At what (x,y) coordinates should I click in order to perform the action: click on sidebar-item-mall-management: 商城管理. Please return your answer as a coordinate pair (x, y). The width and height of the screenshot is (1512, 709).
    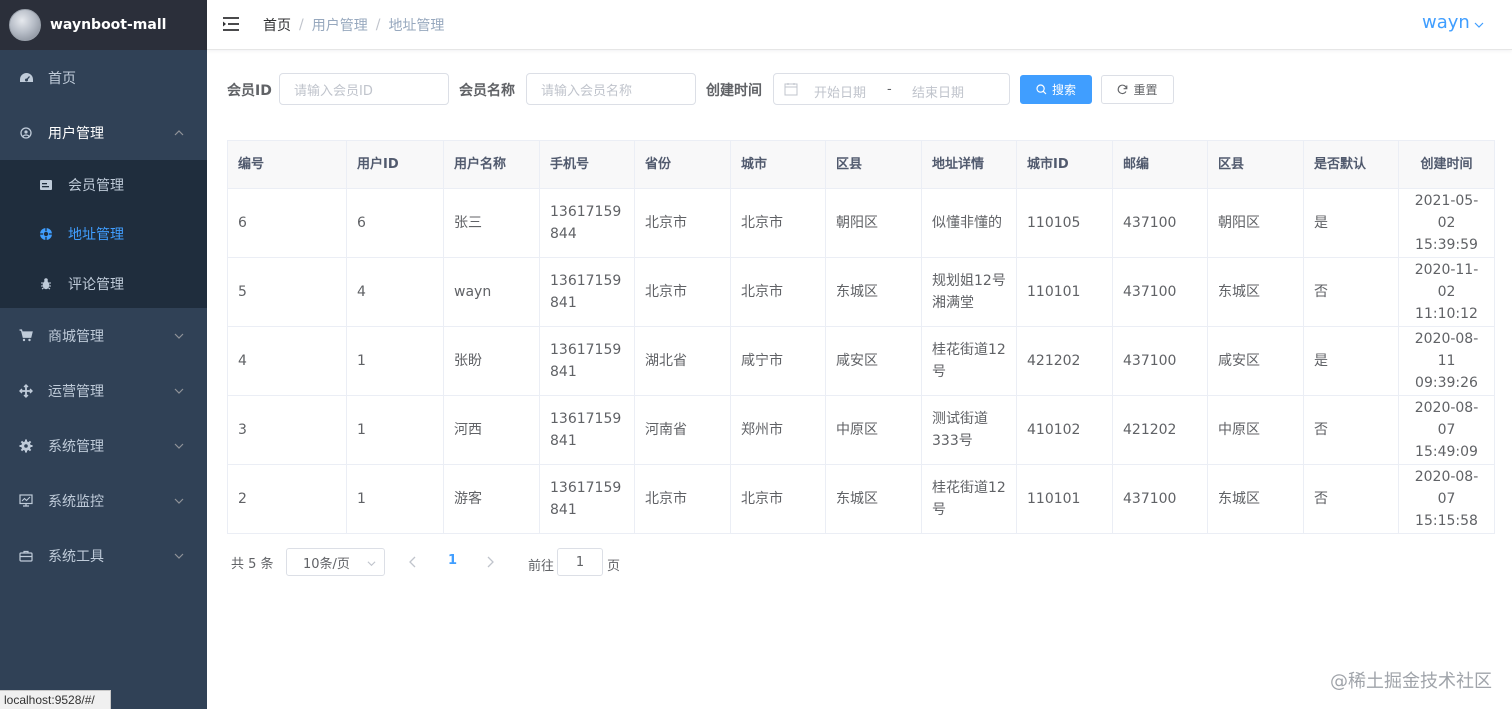
    Looking at the image, I should click on (103, 335).